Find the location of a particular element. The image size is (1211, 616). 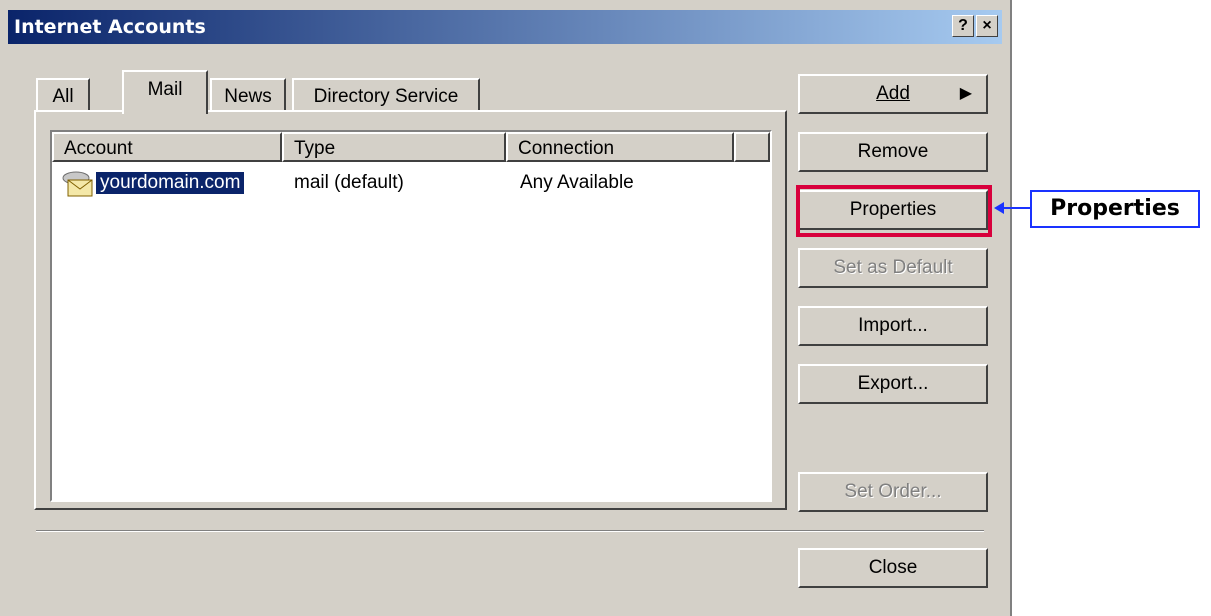

help-button: ? is located at coordinates (963, 26).